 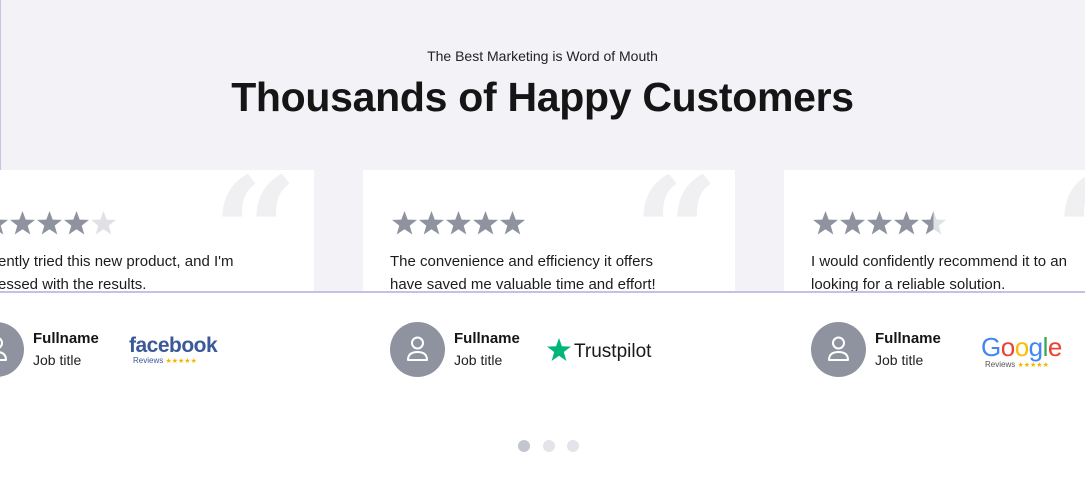 I want to click on testimonial-line-2: essed with the results., so click(x=73, y=284).